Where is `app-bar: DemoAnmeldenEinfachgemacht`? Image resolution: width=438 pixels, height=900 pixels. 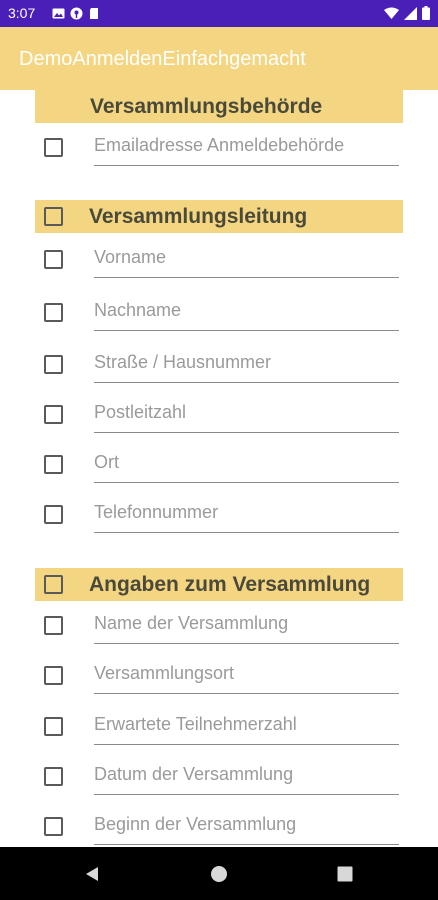
app-bar: DemoAnmeldenEinfachgemacht is located at coordinates (219, 58).